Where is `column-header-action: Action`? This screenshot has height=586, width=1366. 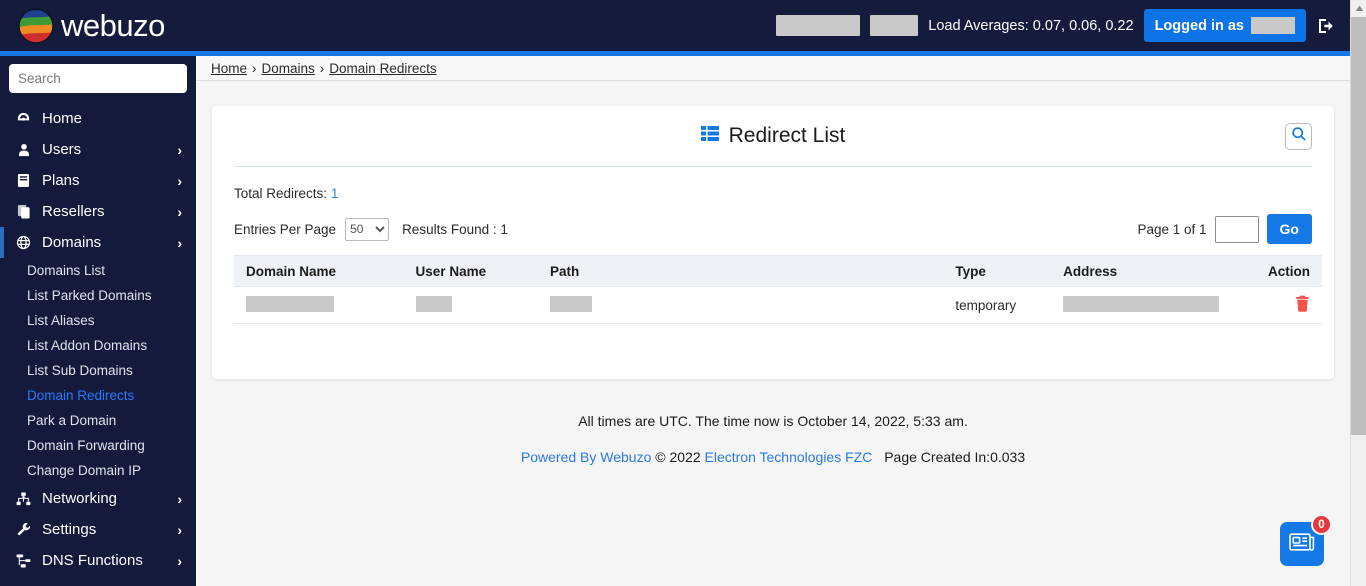
column-header-action: Action is located at coordinates (1289, 271).